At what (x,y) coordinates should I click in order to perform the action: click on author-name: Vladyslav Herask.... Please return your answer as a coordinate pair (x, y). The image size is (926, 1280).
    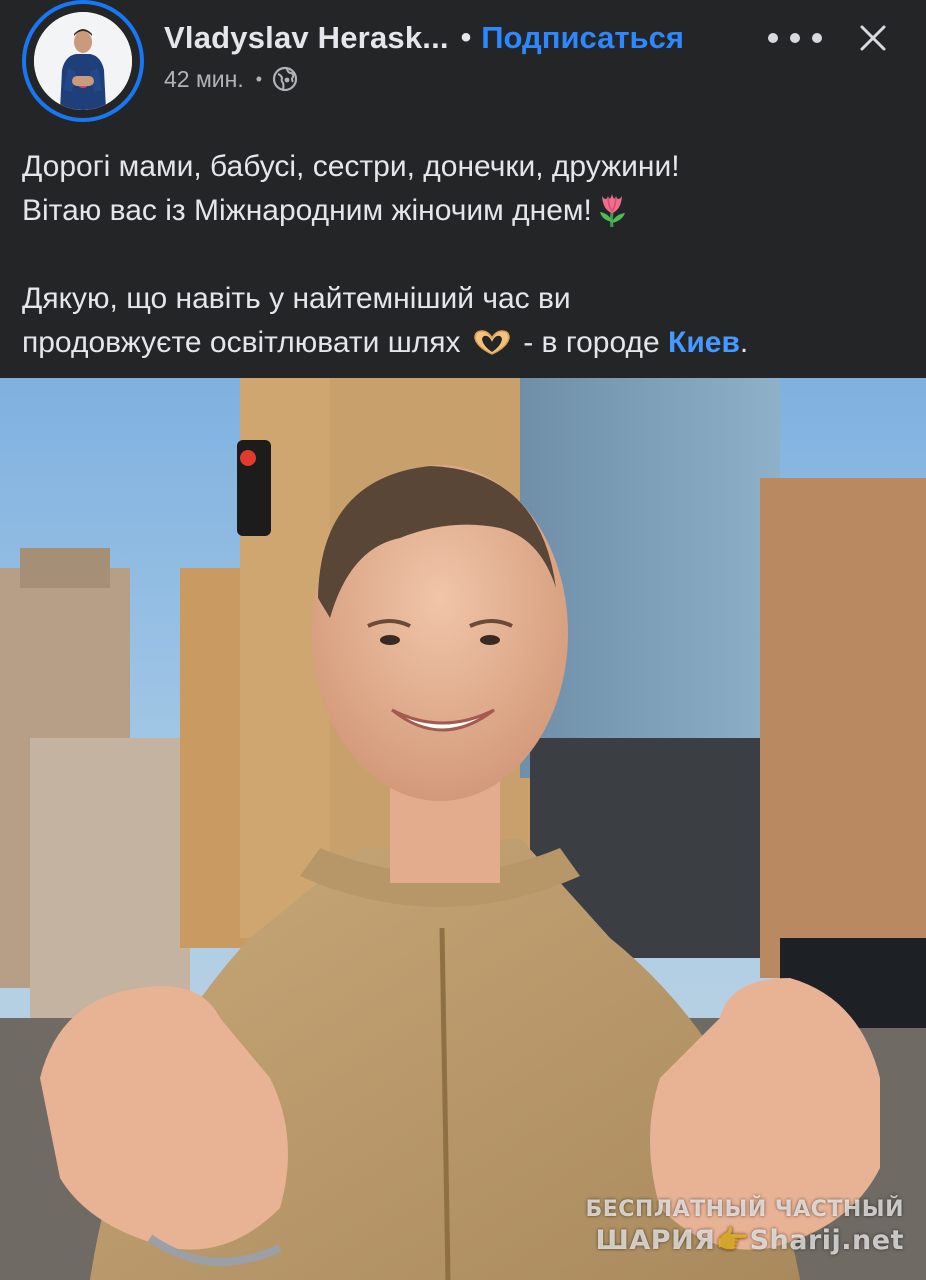
    Looking at the image, I should click on (306, 38).